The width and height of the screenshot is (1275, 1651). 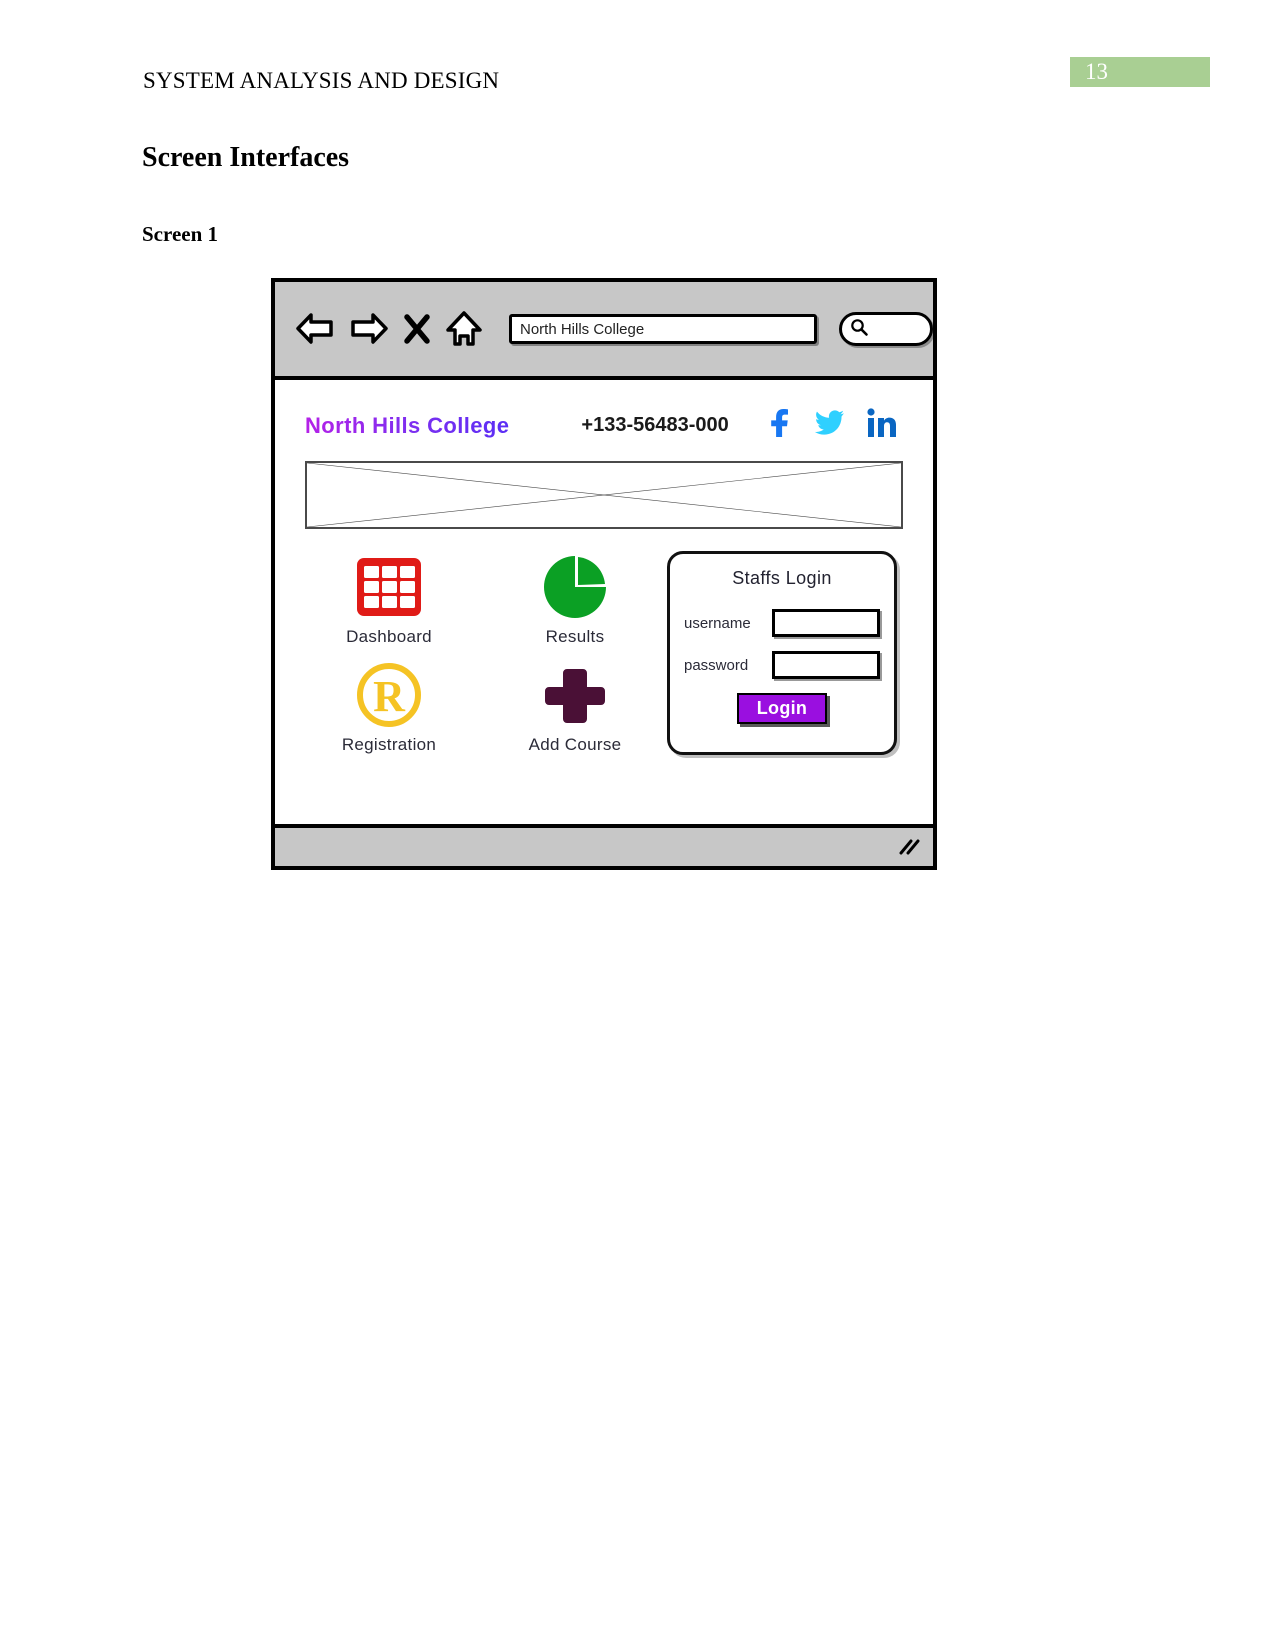 I want to click on login-button-wrap: Login, so click(x=782, y=708).